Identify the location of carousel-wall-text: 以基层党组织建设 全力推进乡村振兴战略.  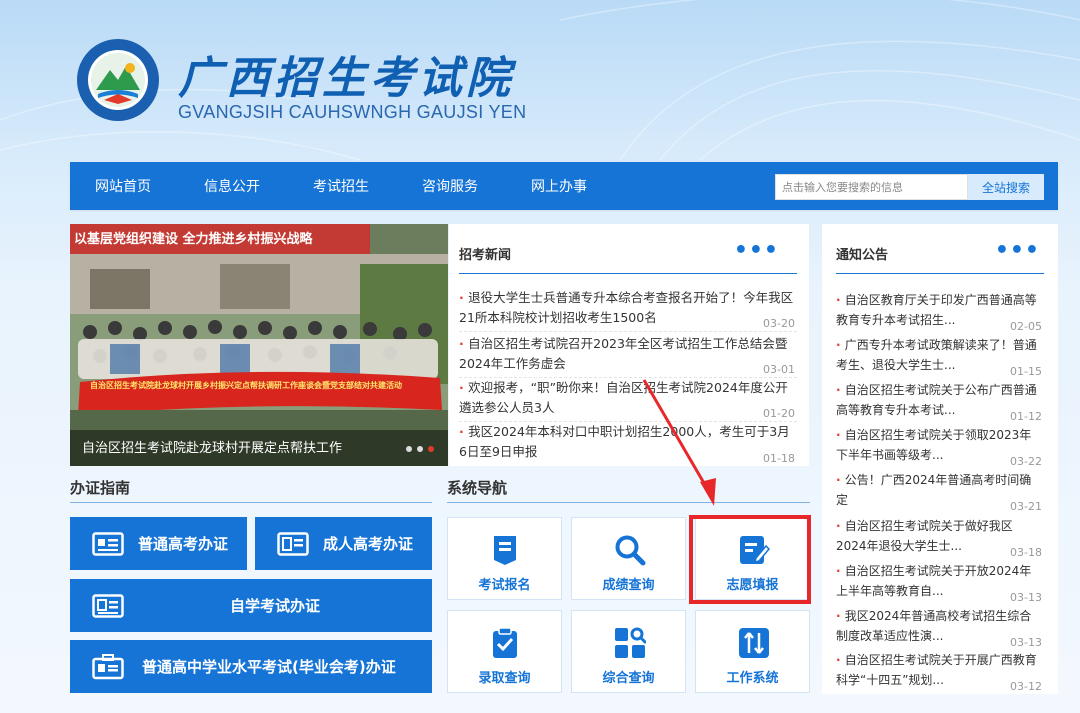
(193, 239).